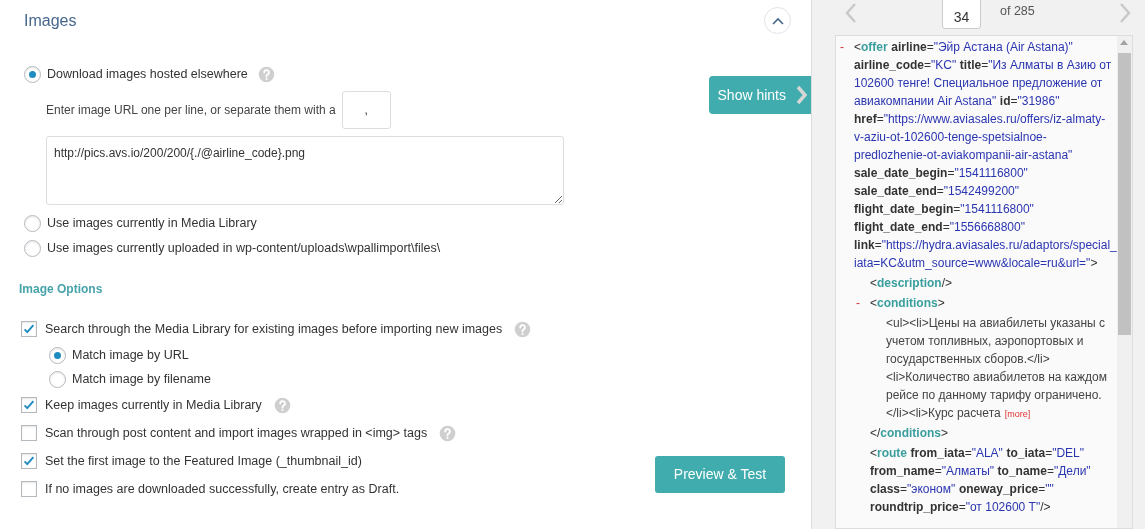 This screenshot has height=529, width=1145. What do you see at coordinates (851, 12) in the screenshot?
I see `chevron-left-icon` at bounding box center [851, 12].